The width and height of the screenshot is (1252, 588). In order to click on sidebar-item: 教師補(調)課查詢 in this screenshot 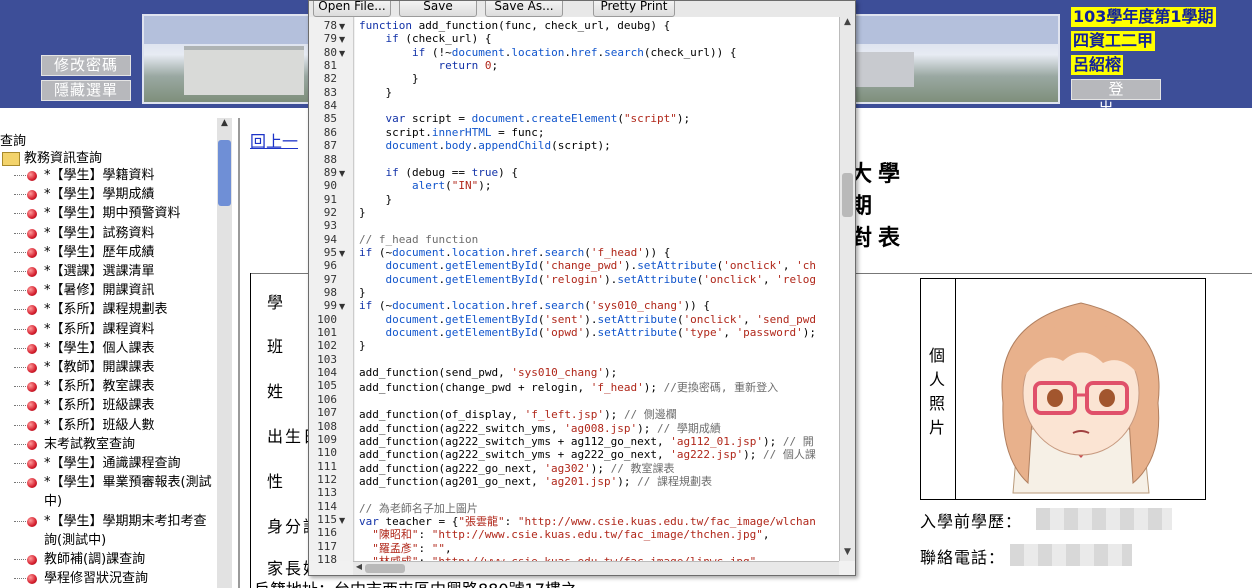, I will do `click(112, 559)`.